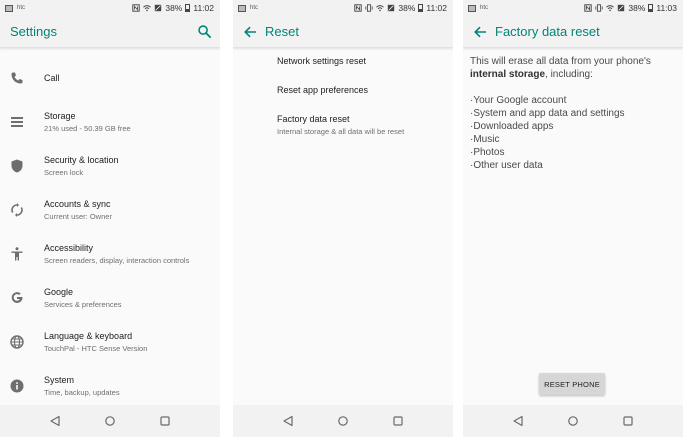 This screenshot has width=691, height=444. I want to click on list-item: ·Music, so click(485, 139).